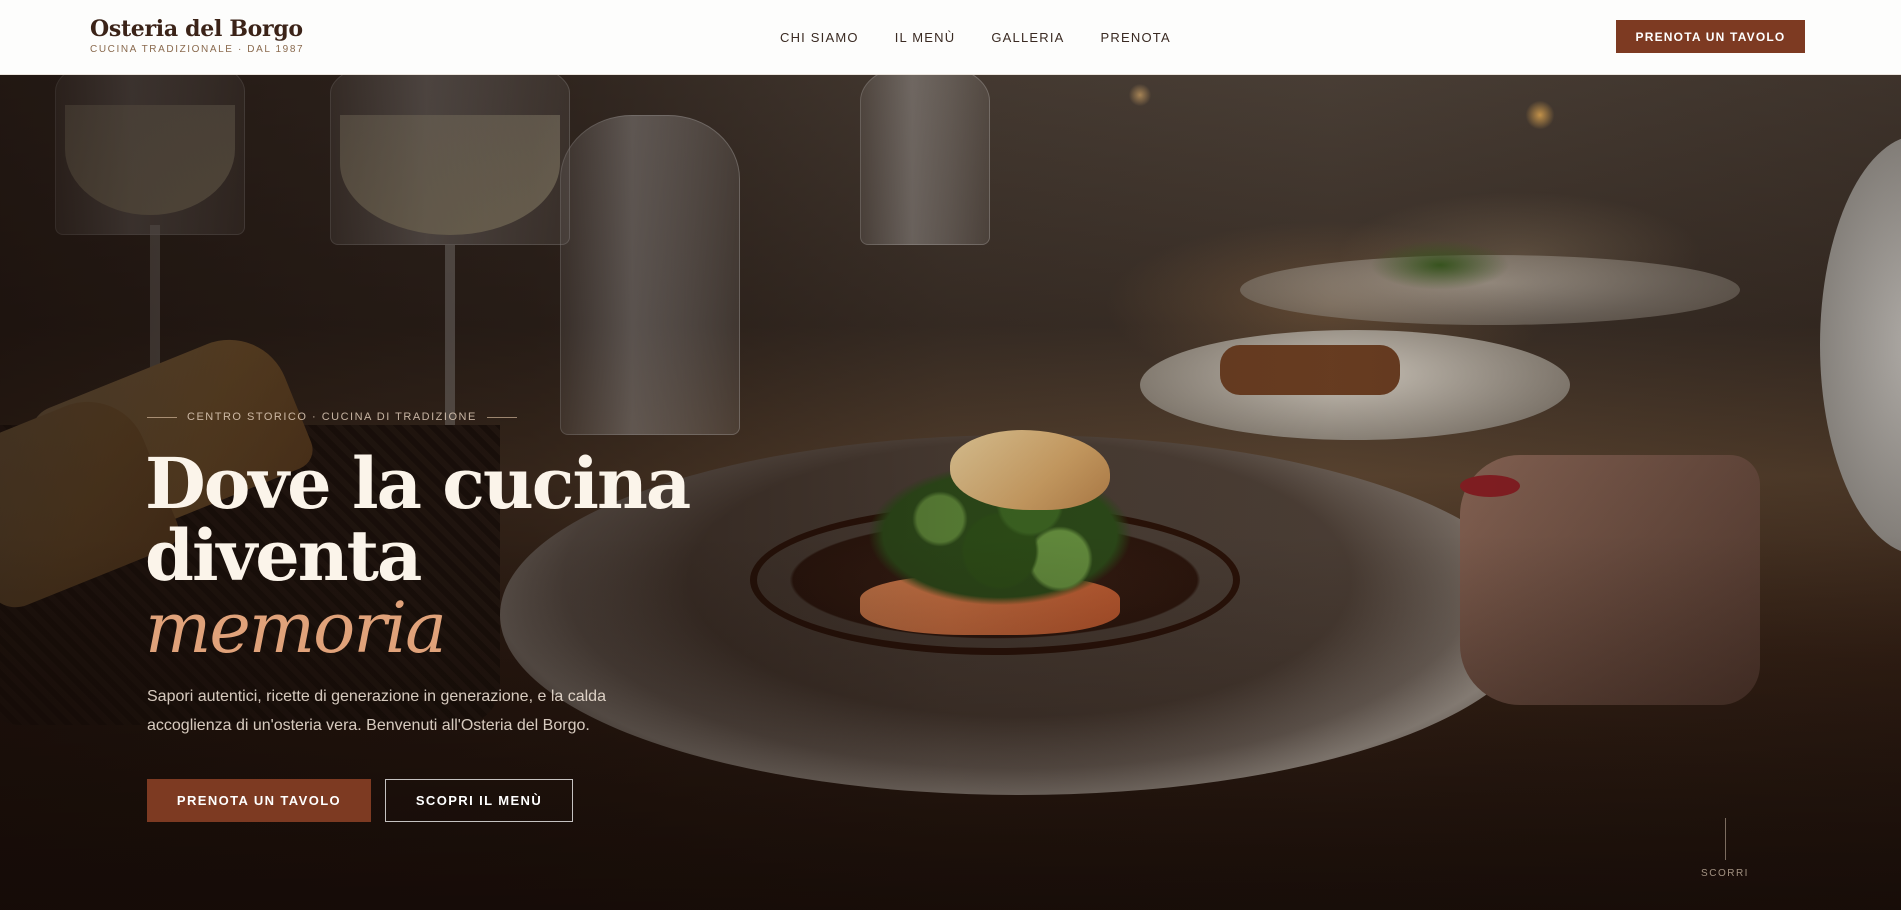 The image size is (1901, 910). I want to click on hero-headline: Dove la cucina diventa memoria, so click(418, 555).